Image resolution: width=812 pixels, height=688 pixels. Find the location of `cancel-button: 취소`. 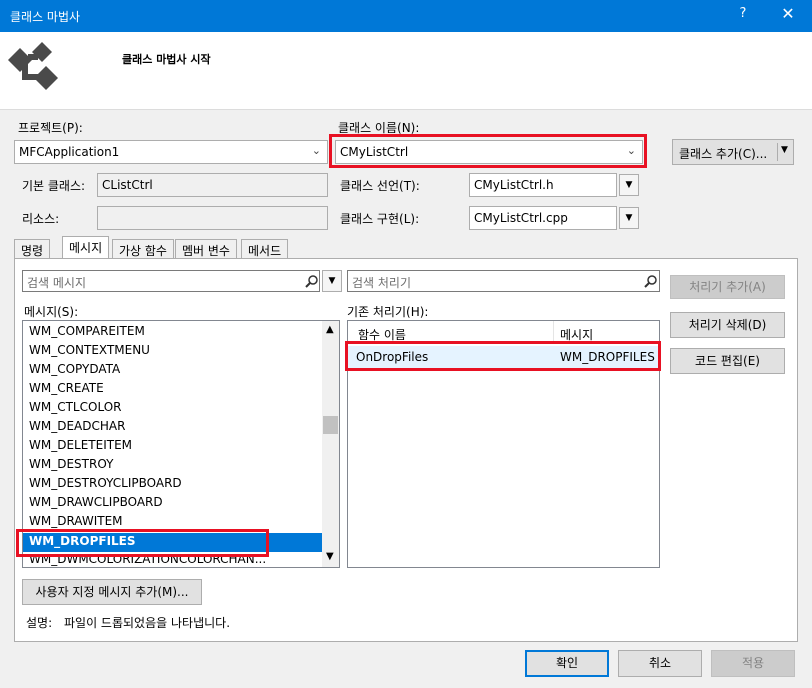

cancel-button: 취소 is located at coordinates (660, 663).